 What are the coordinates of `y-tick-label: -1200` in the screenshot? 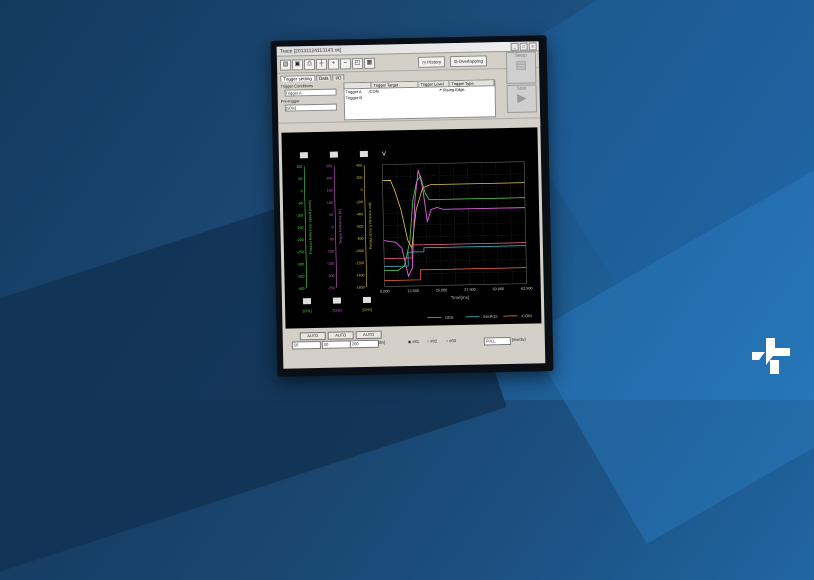 It's located at (359, 263).